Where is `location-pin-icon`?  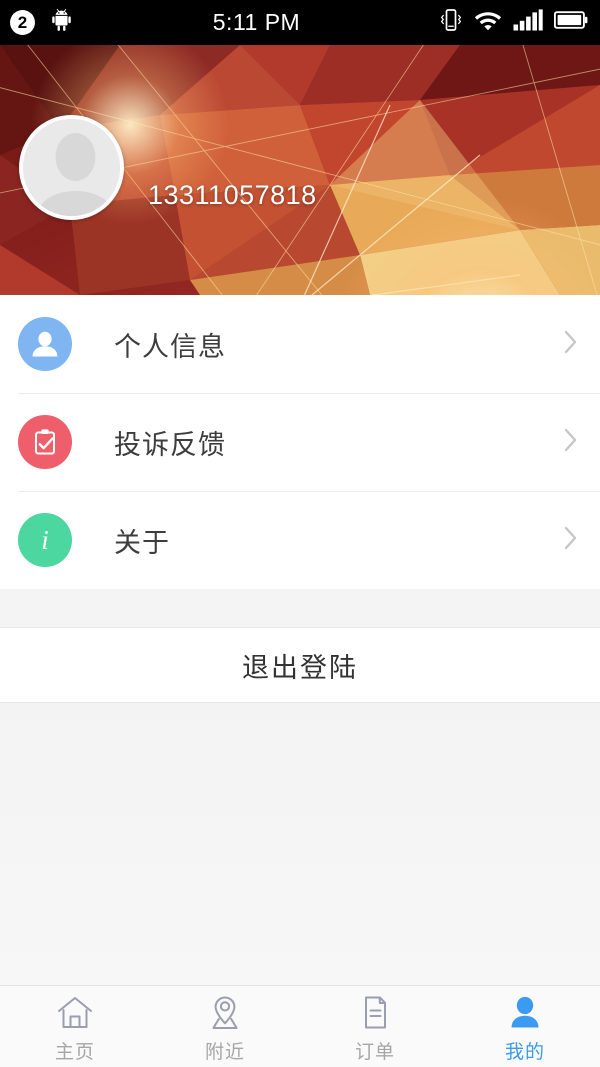 location-pin-icon is located at coordinates (225, 1012).